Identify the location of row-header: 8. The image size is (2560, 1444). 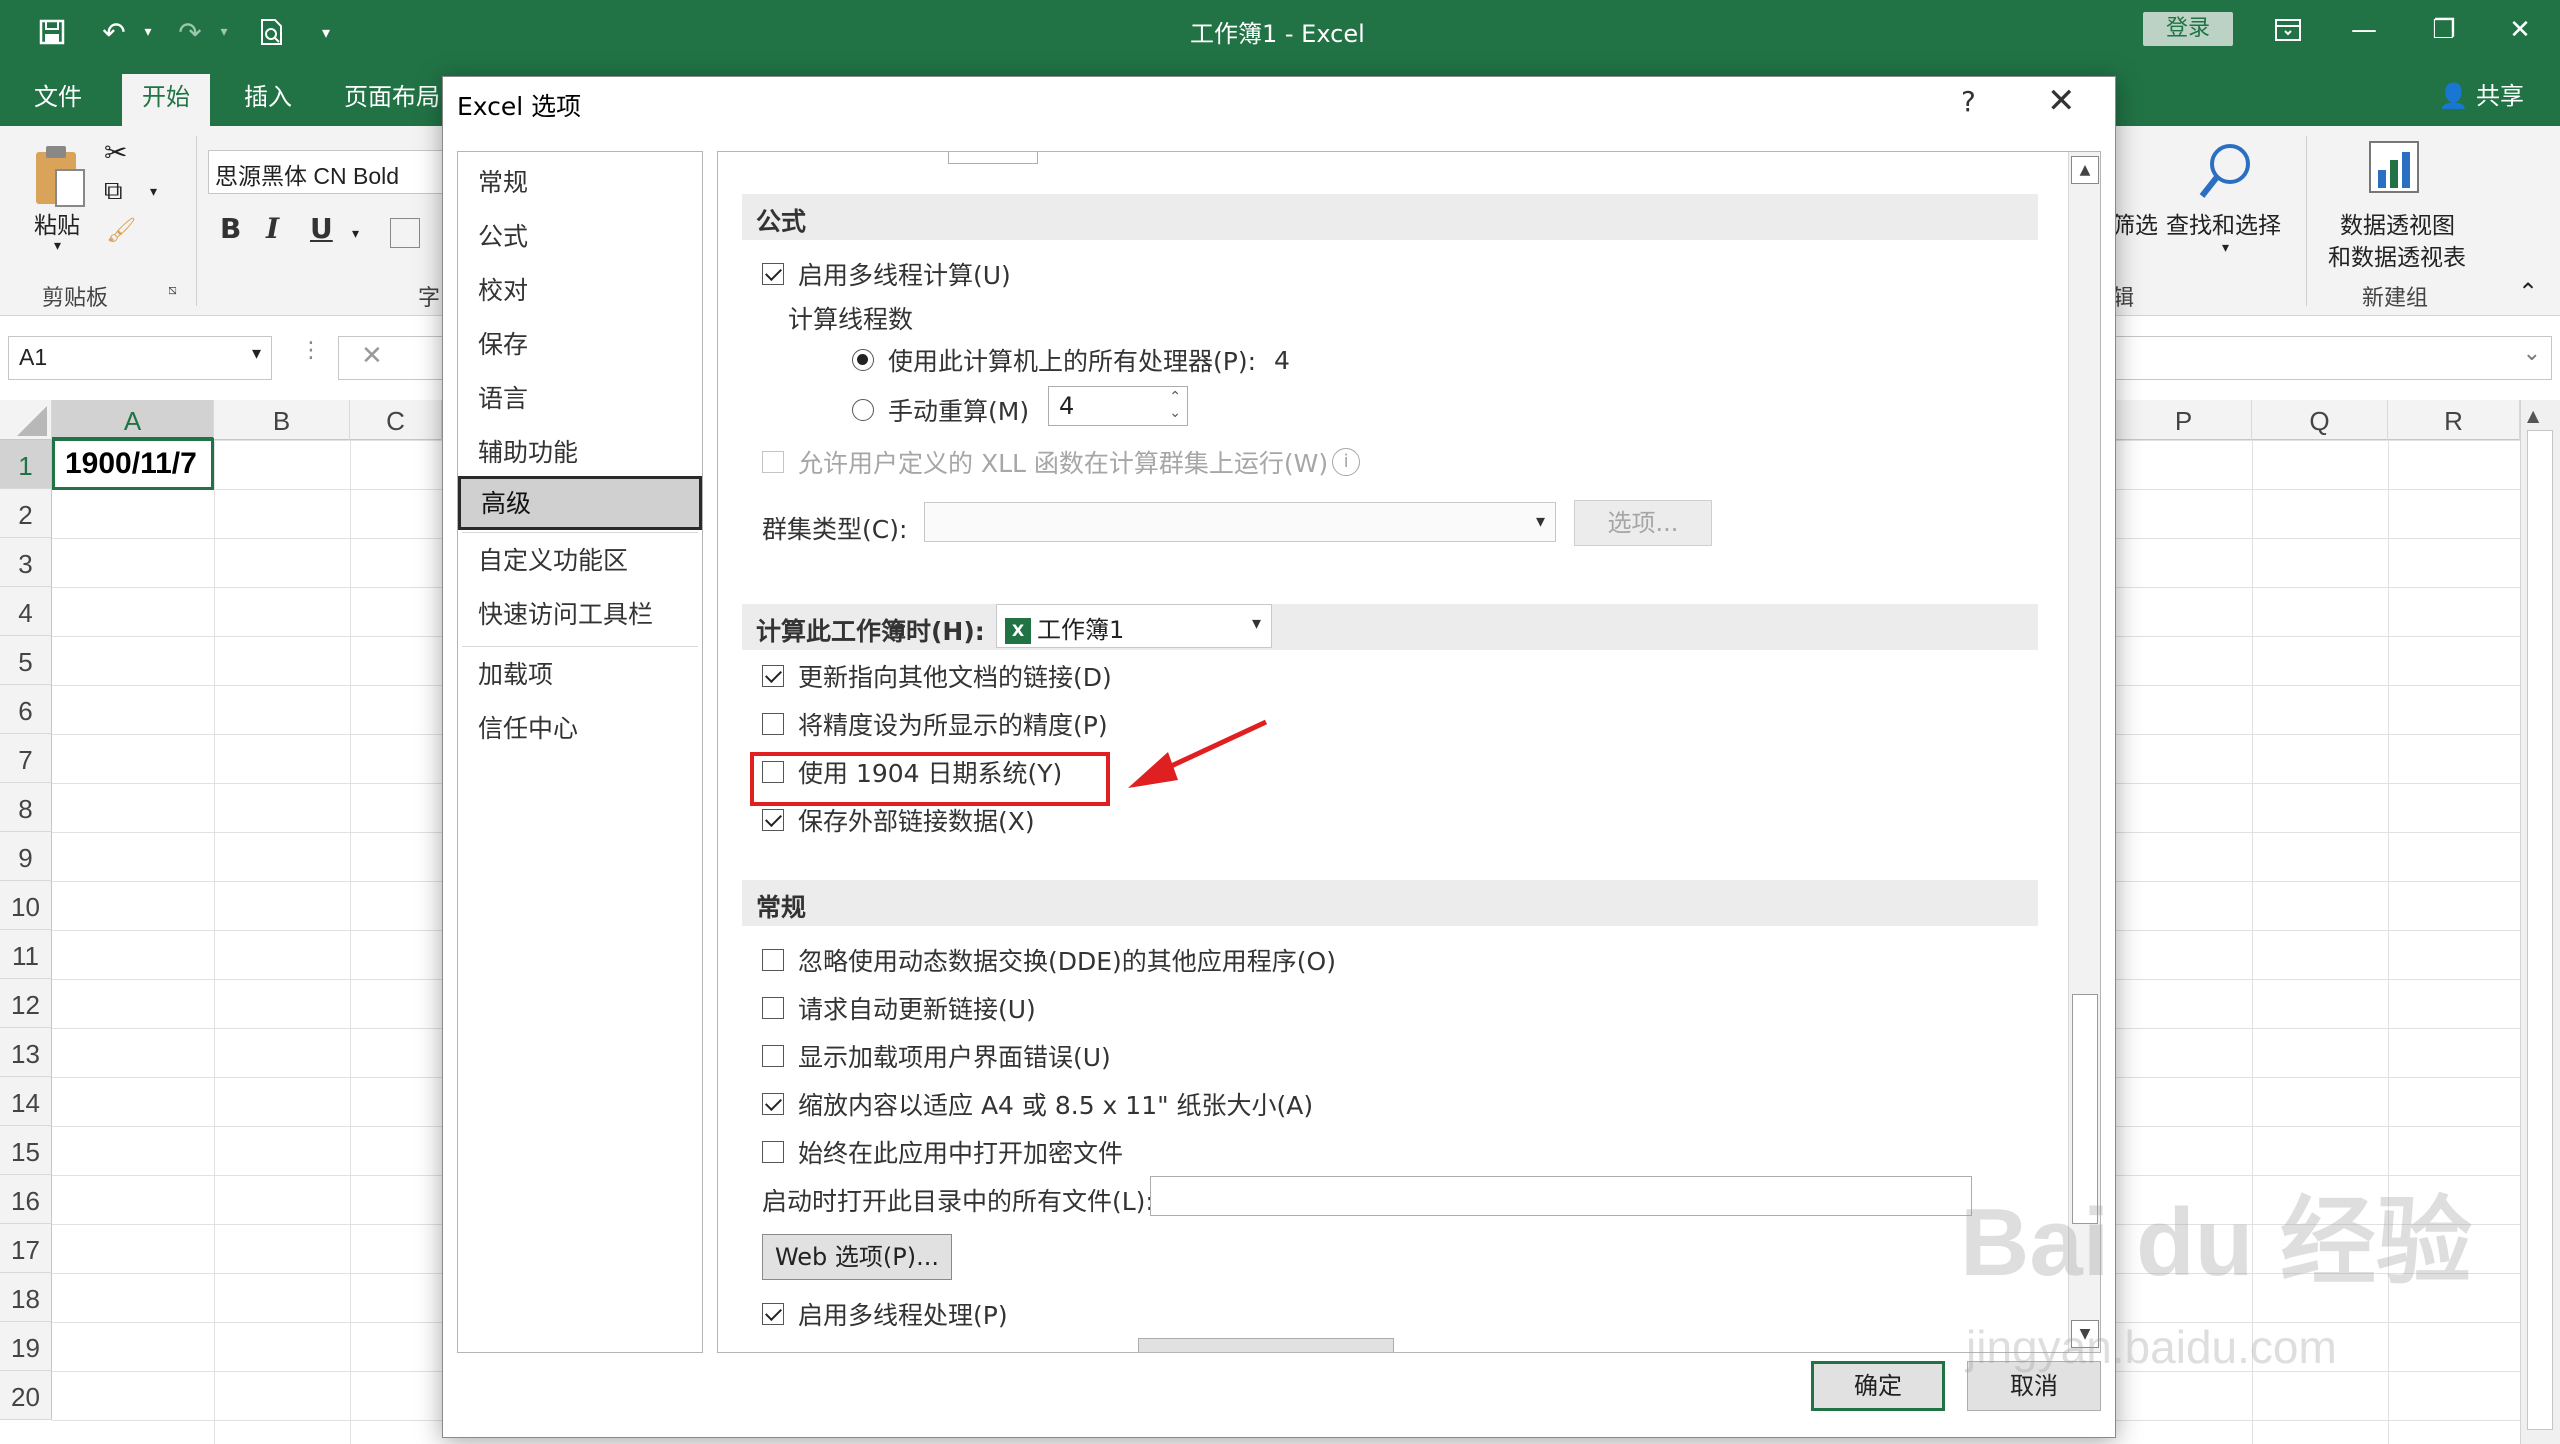
(26, 807).